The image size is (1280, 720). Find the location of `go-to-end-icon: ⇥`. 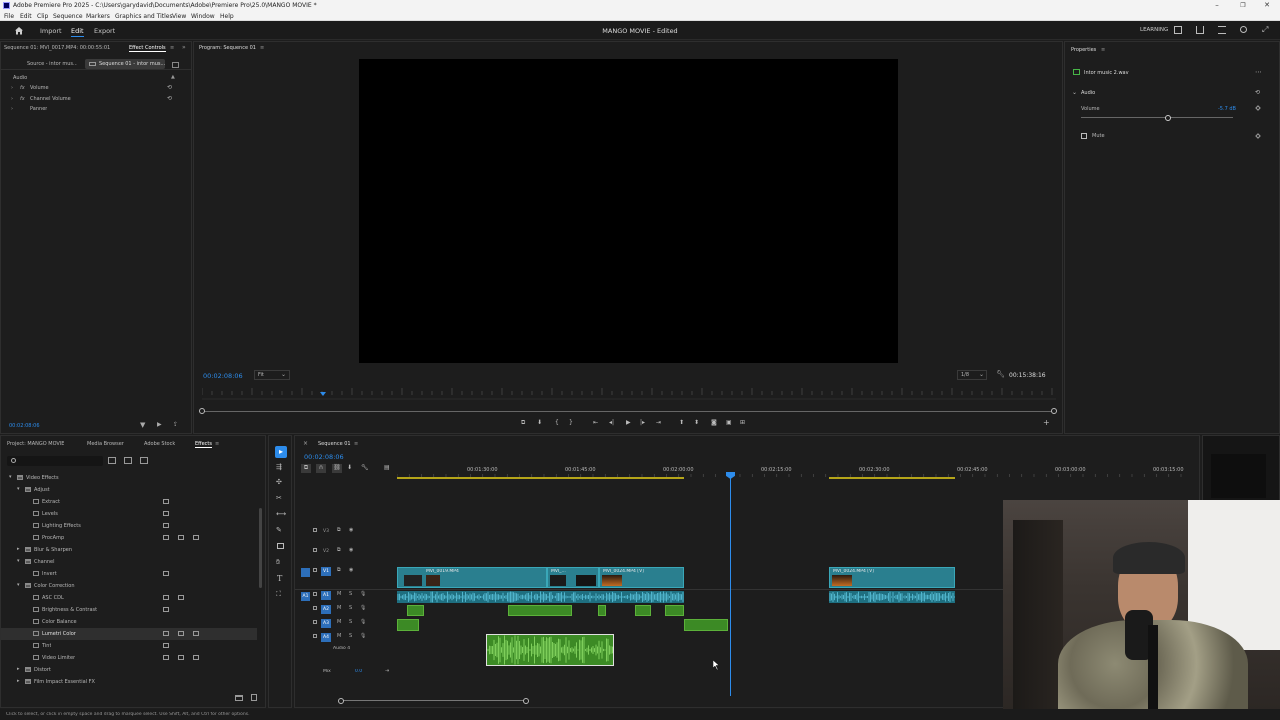

go-to-end-icon: ⇥ is located at coordinates (387, 671).